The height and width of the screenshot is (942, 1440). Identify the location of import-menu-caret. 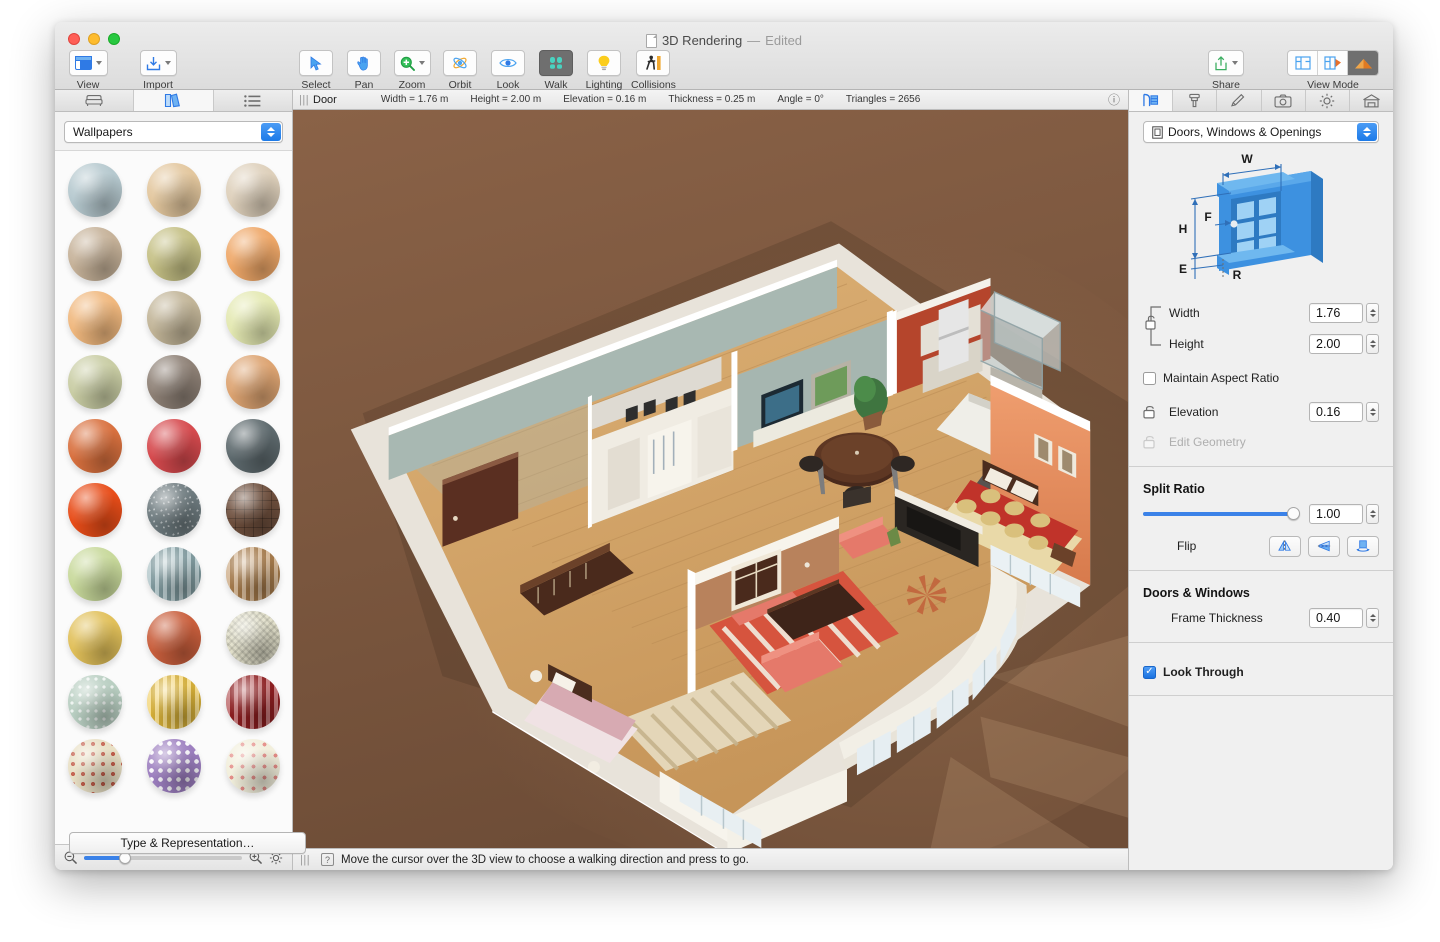
(167, 63).